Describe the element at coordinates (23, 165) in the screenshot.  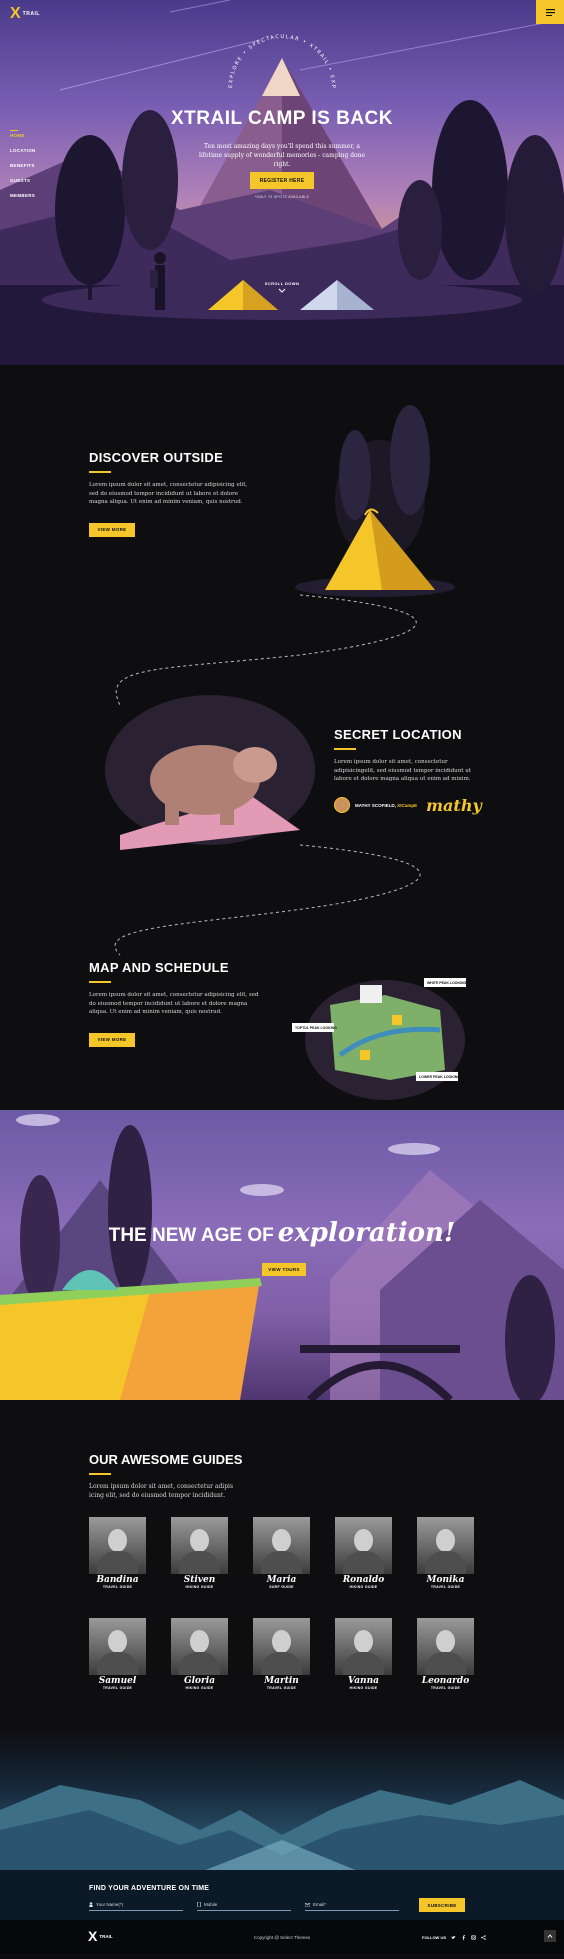
I see `nav-item-benefits: BENEFITS` at that location.